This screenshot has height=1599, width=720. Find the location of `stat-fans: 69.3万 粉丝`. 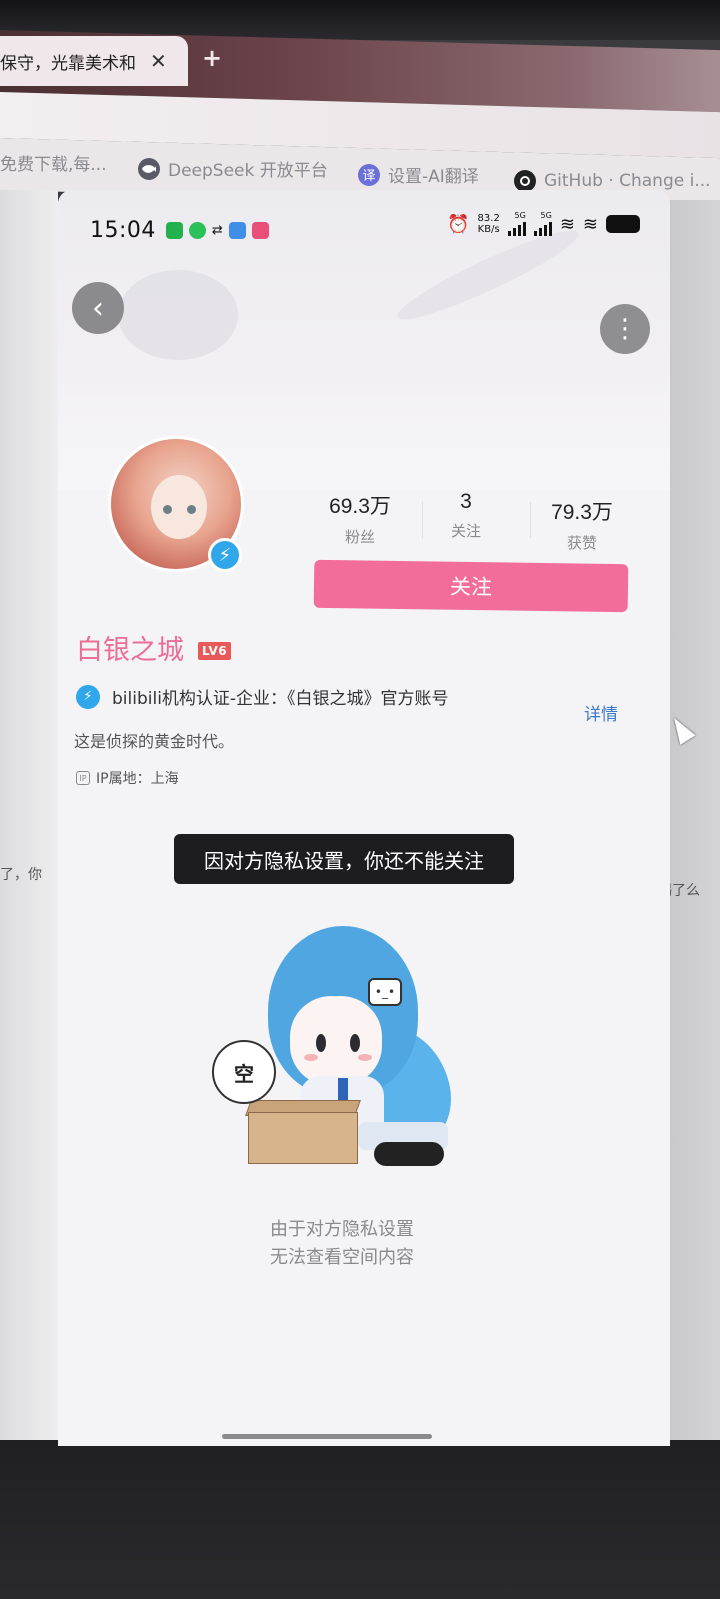

stat-fans: 69.3万 粉丝 is located at coordinates (360, 518).